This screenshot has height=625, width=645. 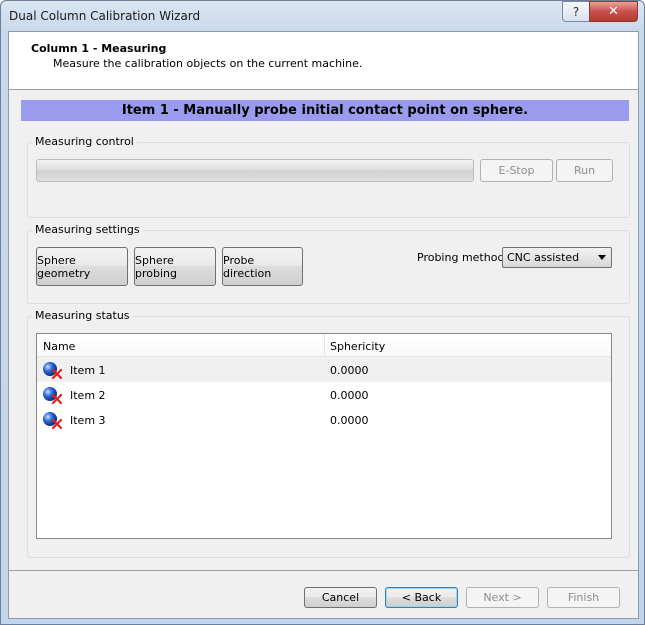 What do you see at coordinates (324, 369) in the screenshot?
I see `list-item: Item 1 0.0000` at bounding box center [324, 369].